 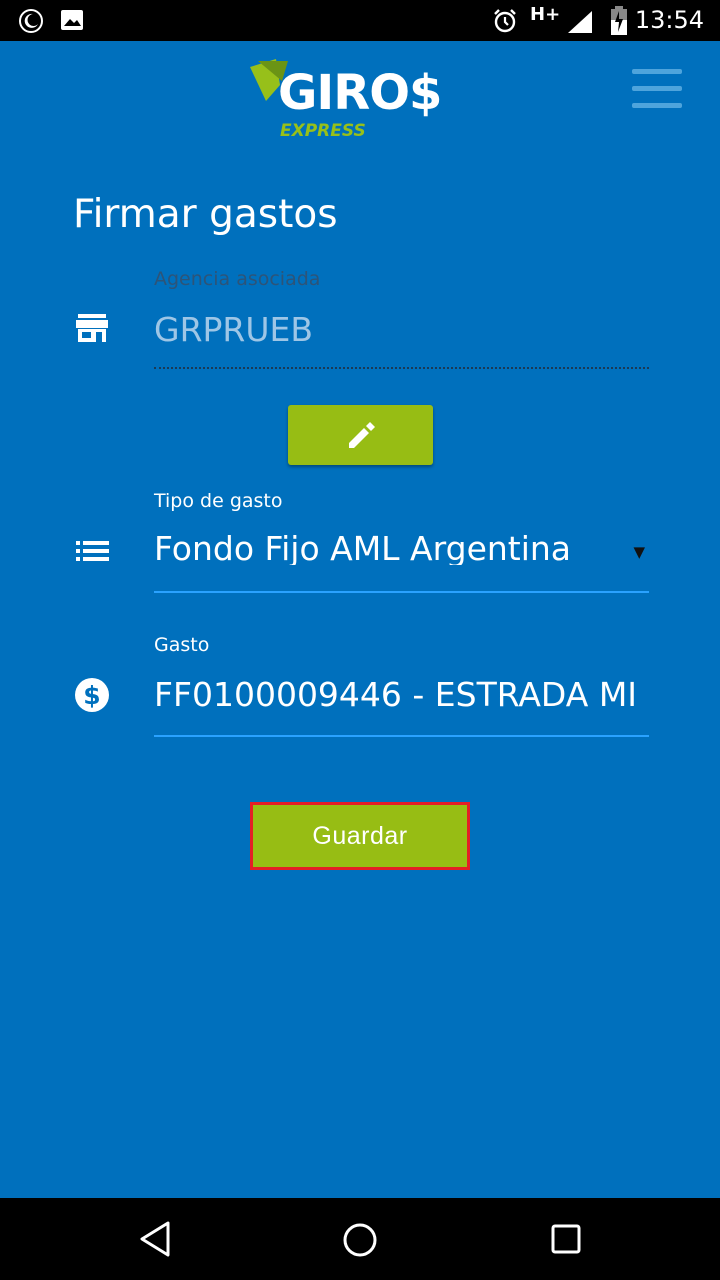 I want to click on status-bar: H+ 13:54, so click(x=360, y=20).